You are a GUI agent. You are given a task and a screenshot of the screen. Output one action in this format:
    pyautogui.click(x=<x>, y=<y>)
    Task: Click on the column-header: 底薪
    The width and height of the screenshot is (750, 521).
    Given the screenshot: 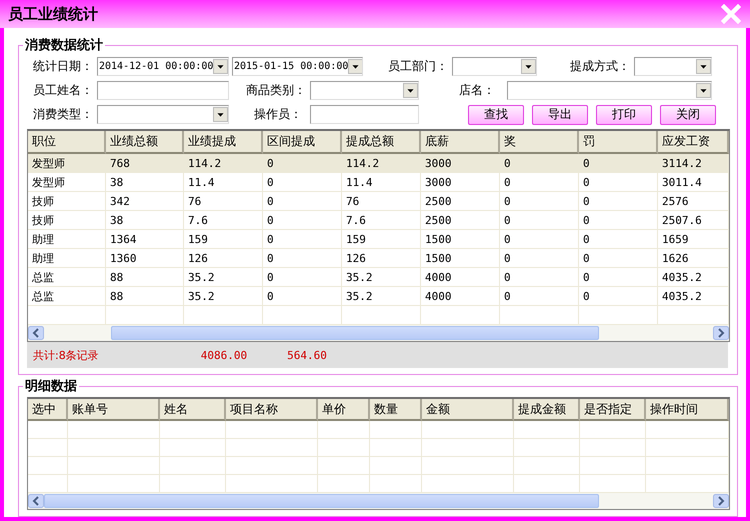 What is the action you would take?
    pyautogui.click(x=460, y=142)
    